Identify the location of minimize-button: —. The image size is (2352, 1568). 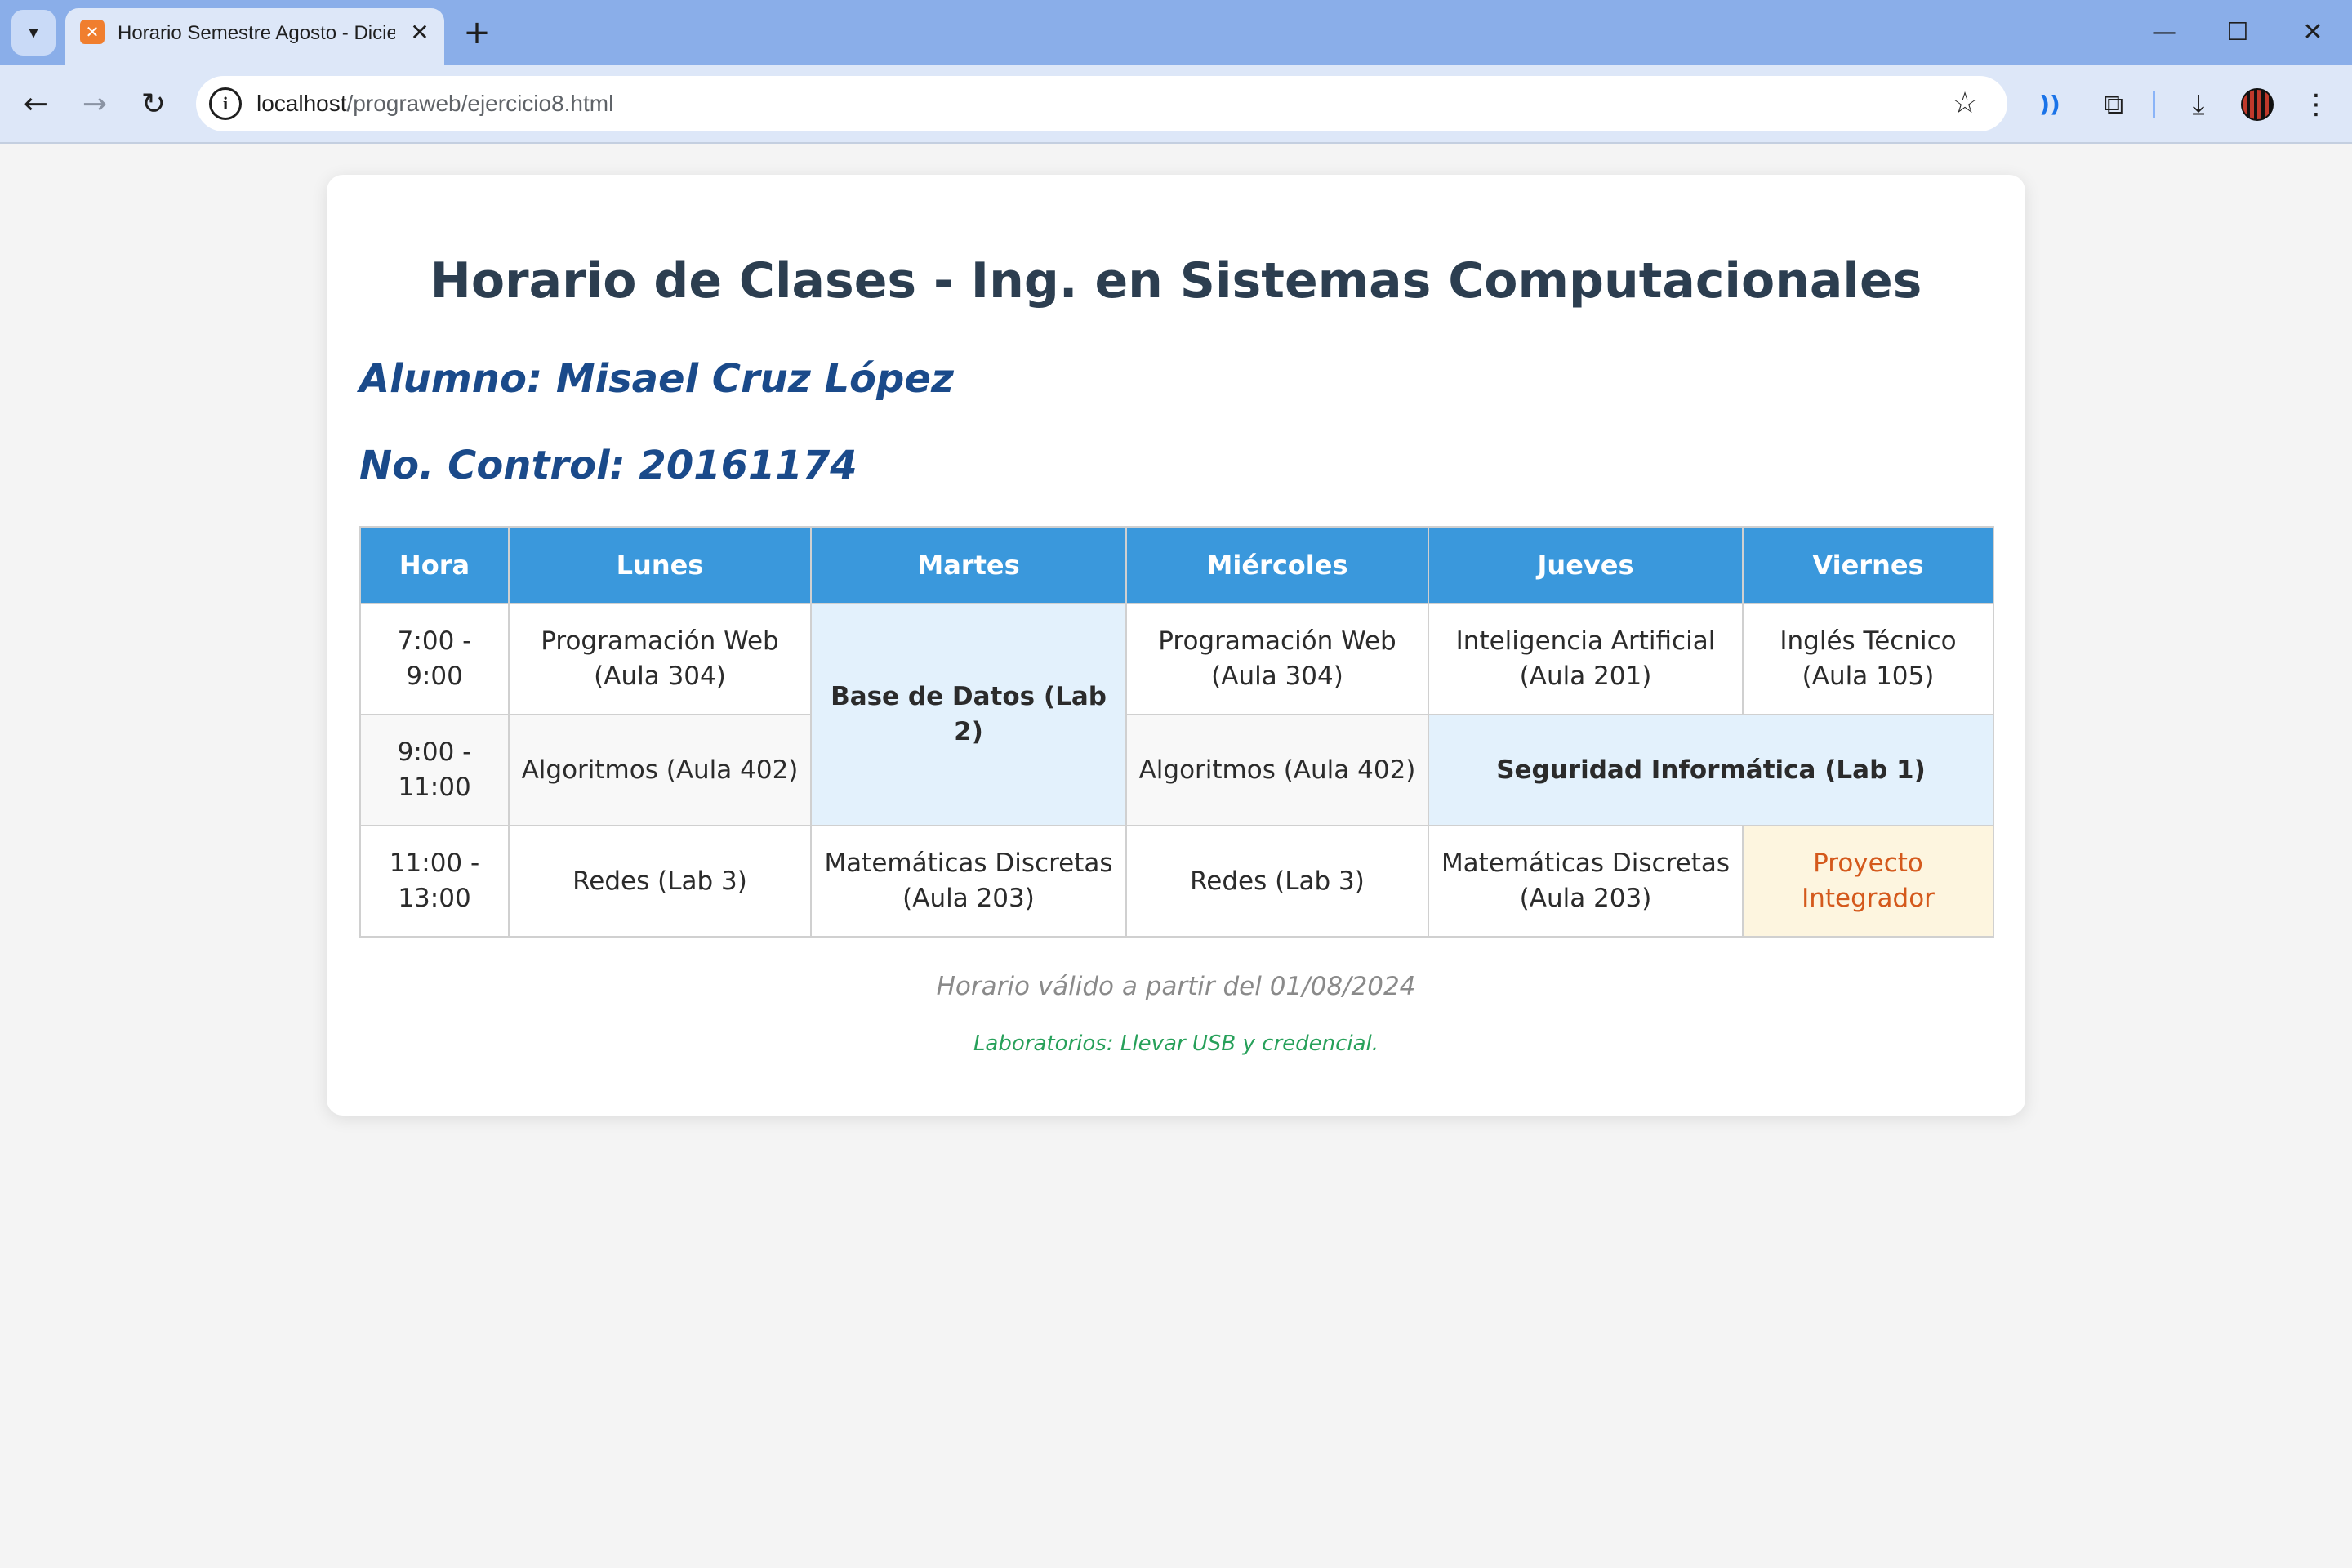
(2164, 32).